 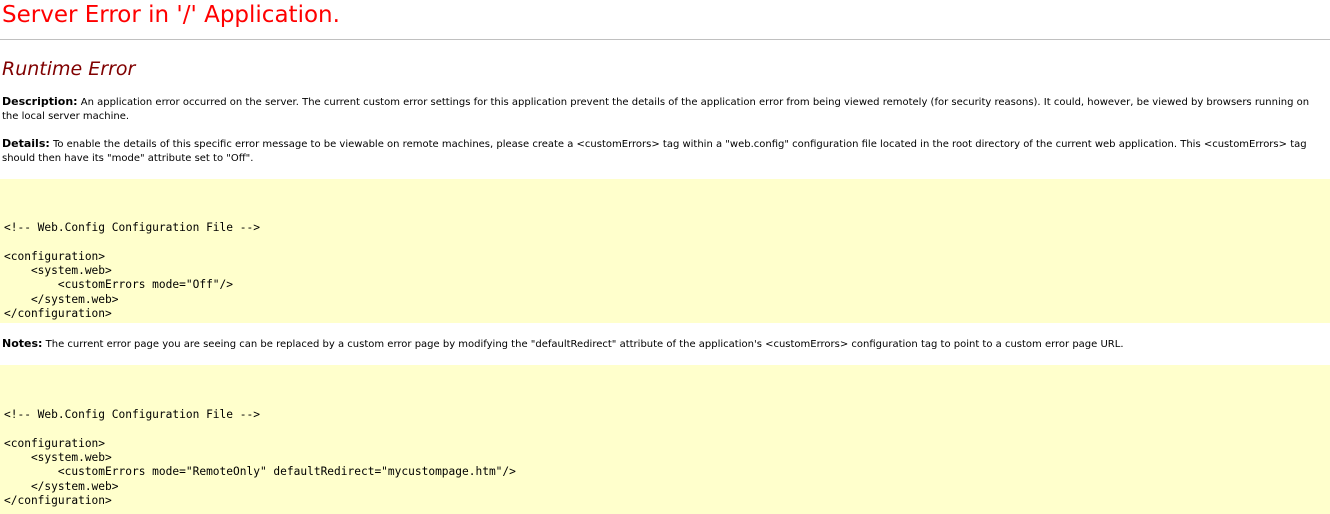 What do you see at coordinates (26, 143) in the screenshot?
I see `details-label: Details:` at bounding box center [26, 143].